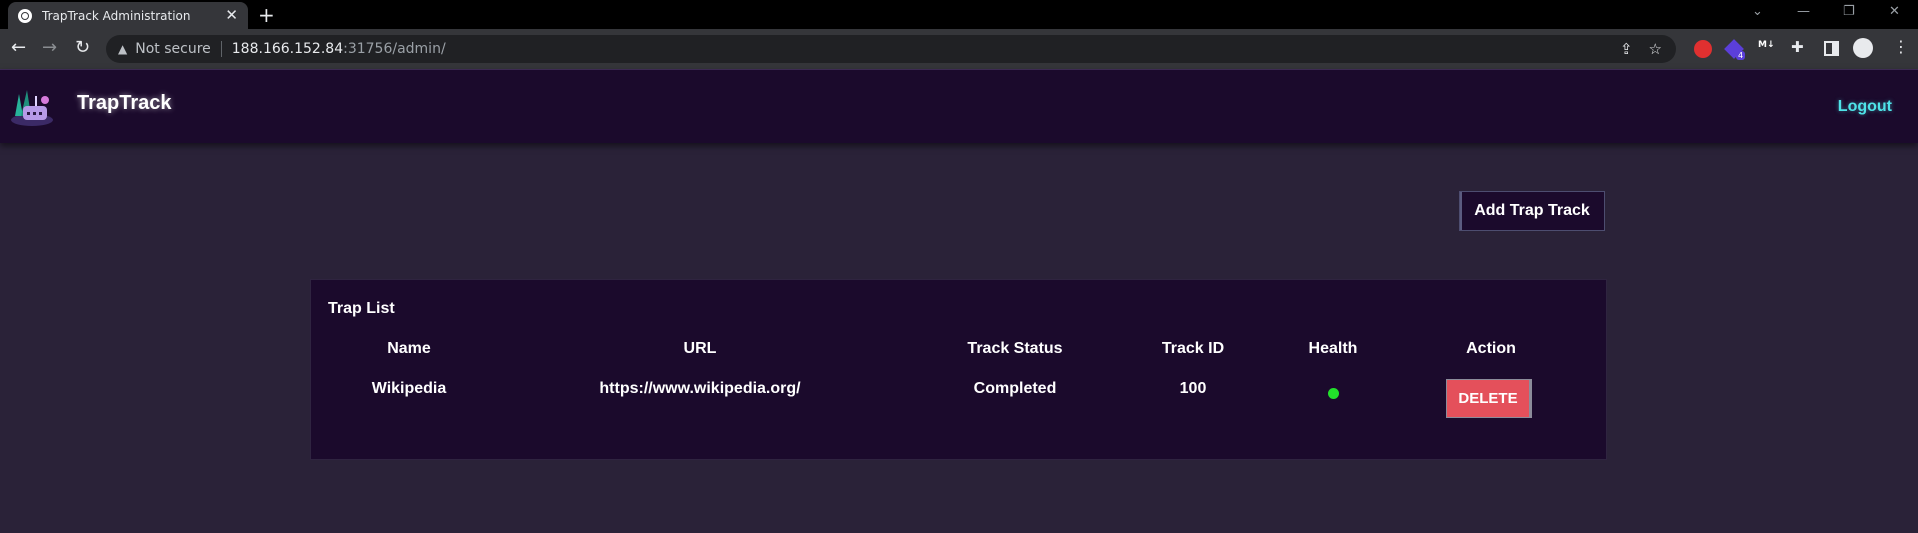  I want to click on side-panel-icon, so click(1831, 48).